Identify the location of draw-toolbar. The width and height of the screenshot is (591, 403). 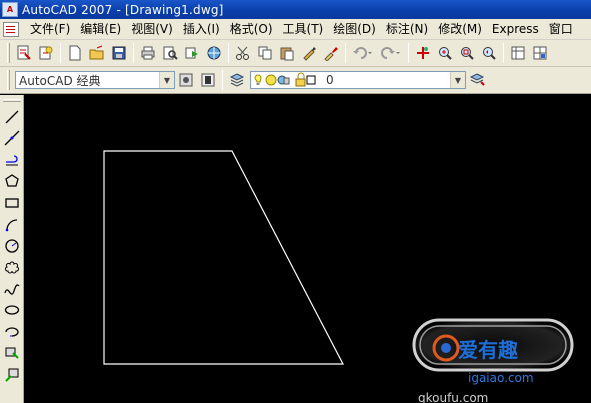
(12, 249).